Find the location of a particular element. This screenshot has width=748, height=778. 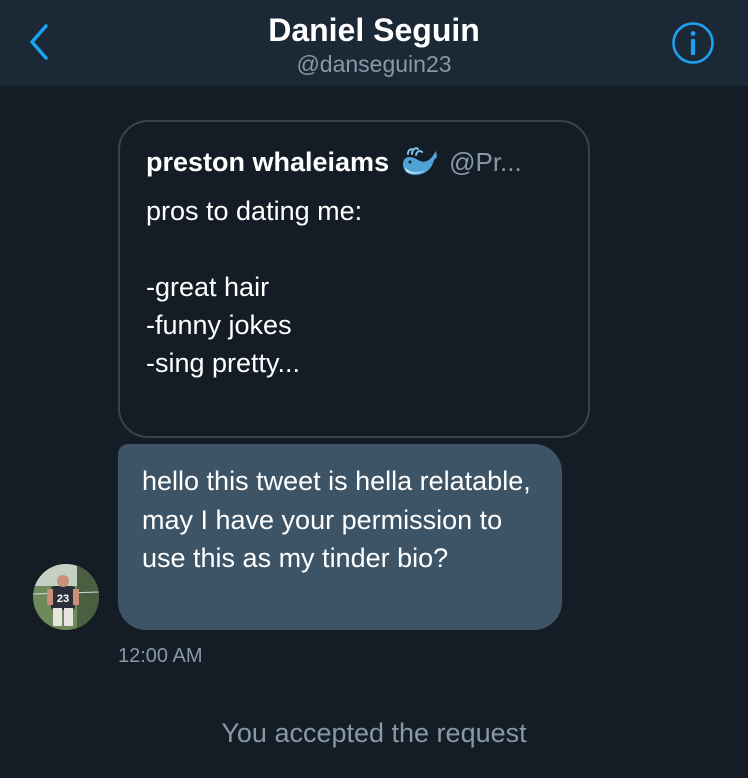

spouting-whale-icon is located at coordinates (419, 162).